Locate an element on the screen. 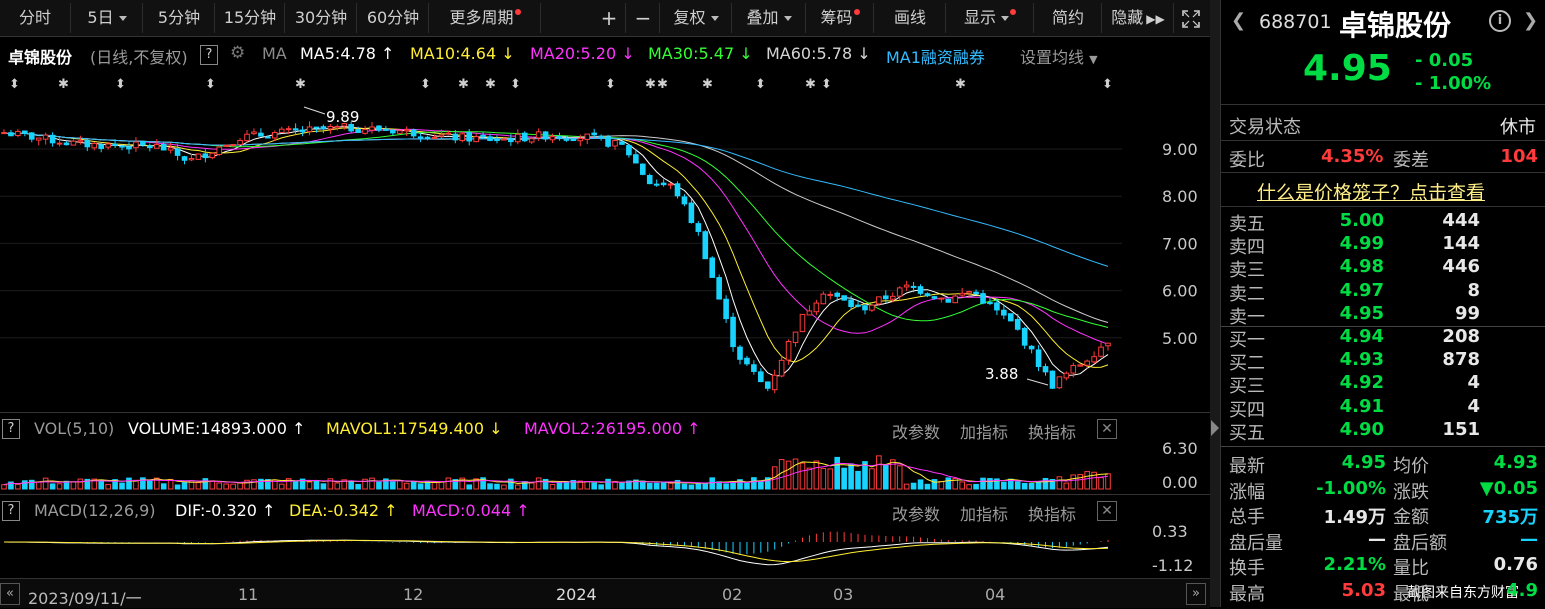 Image resolution: width=1545 pixels, height=609 pixels. ask-row: 卖三 4.98 446 is located at coordinates (1383, 268).